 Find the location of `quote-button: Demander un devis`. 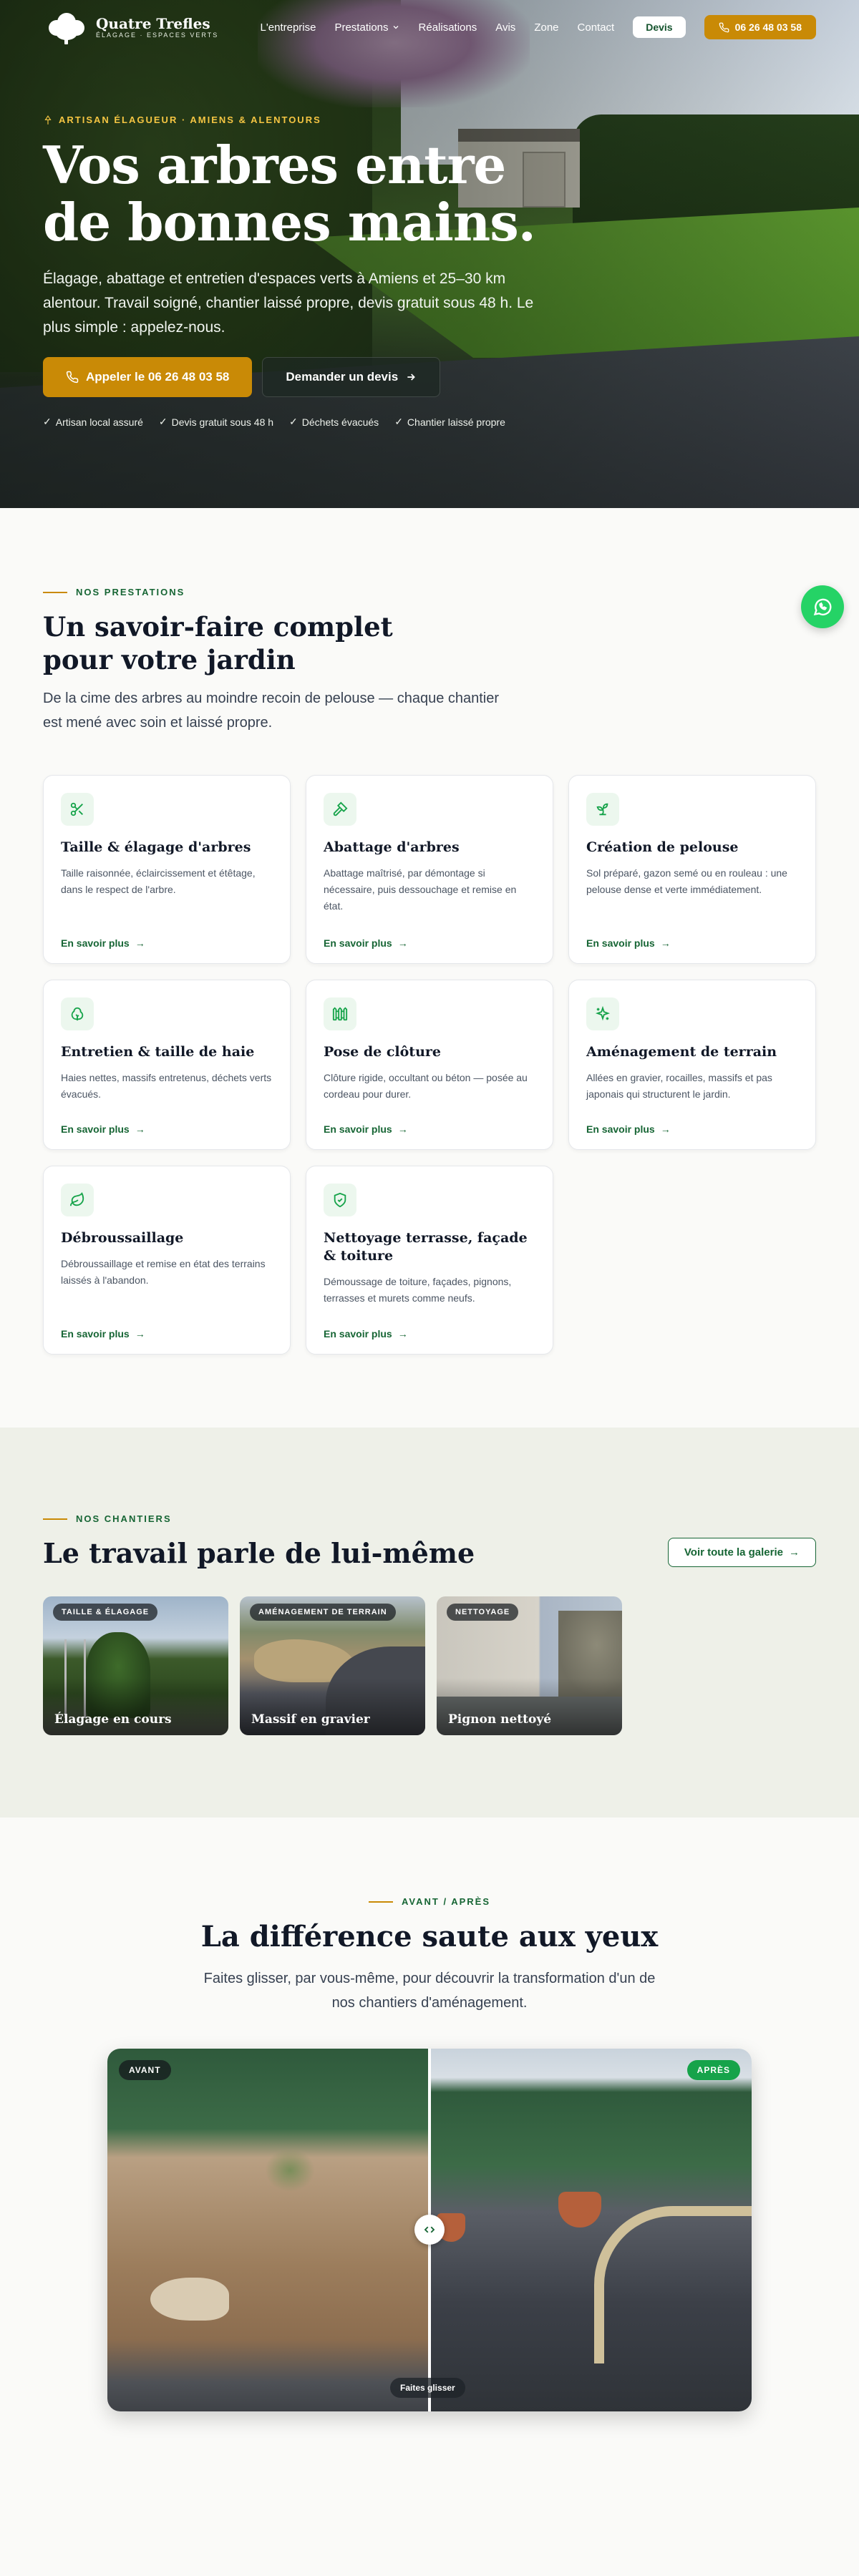

quote-button: Demander un devis is located at coordinates (351, 377).